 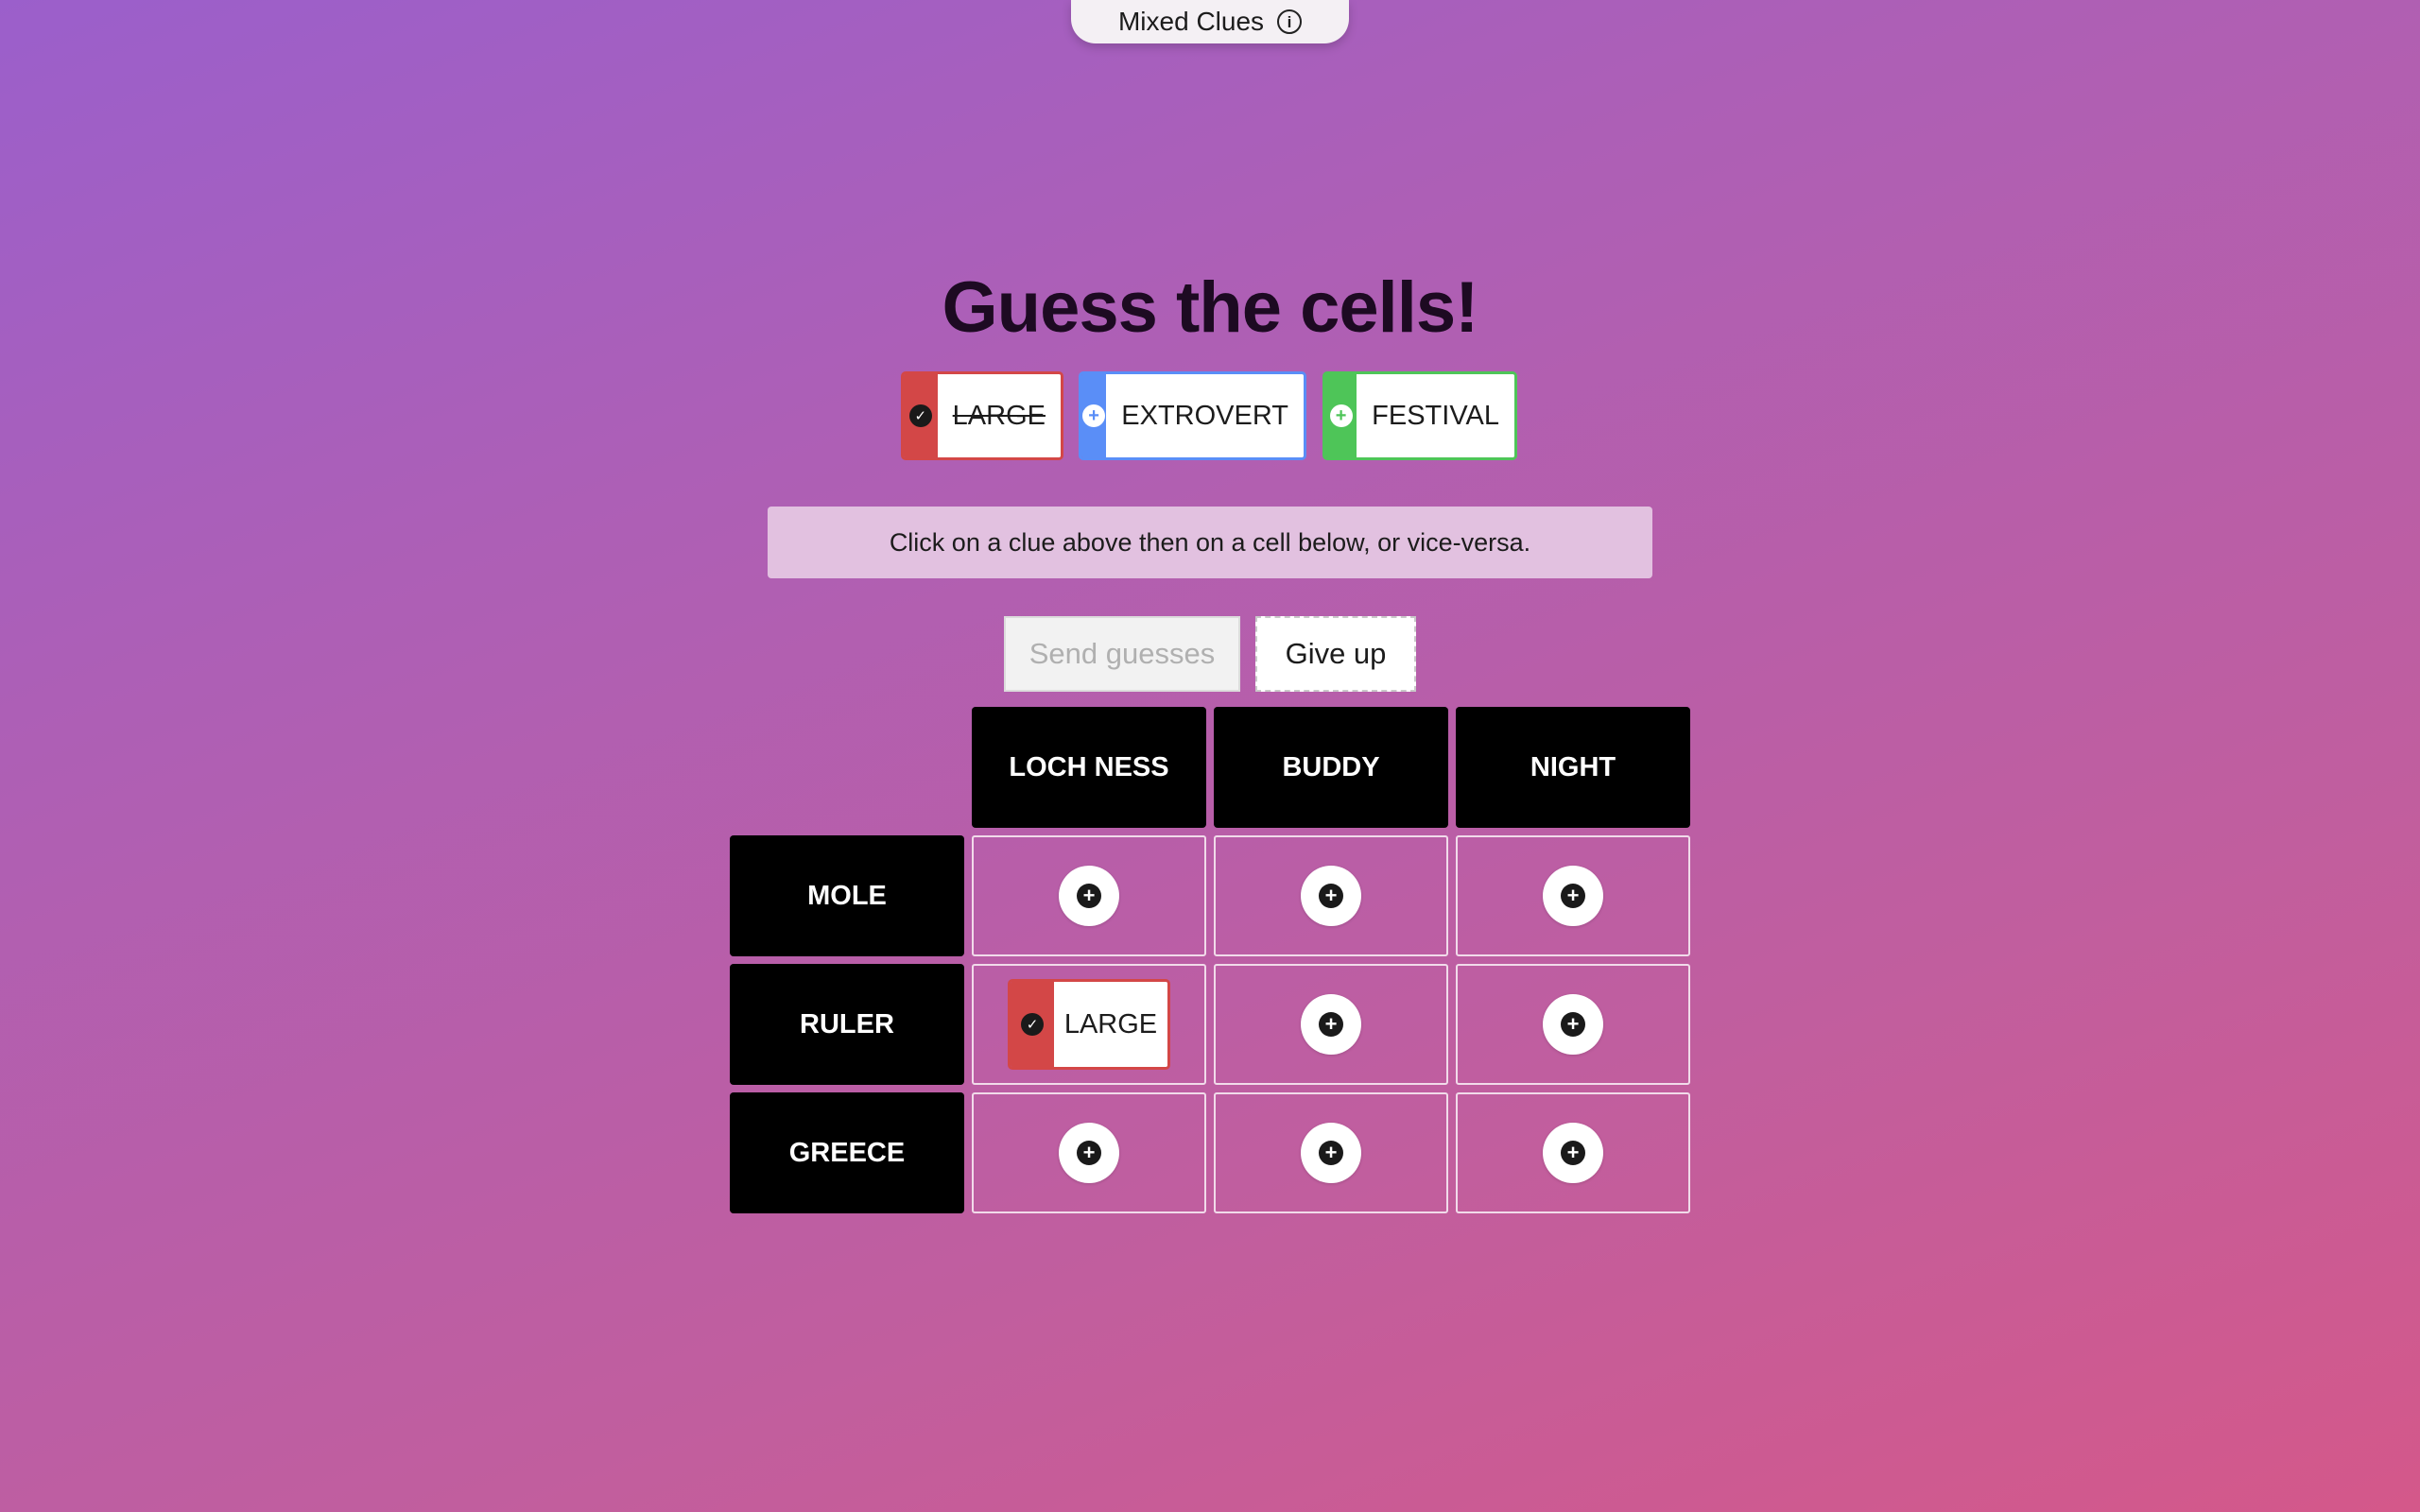 I want to click on clue-extrovert: + EXTROVERT, so click(x=1192, y=415).